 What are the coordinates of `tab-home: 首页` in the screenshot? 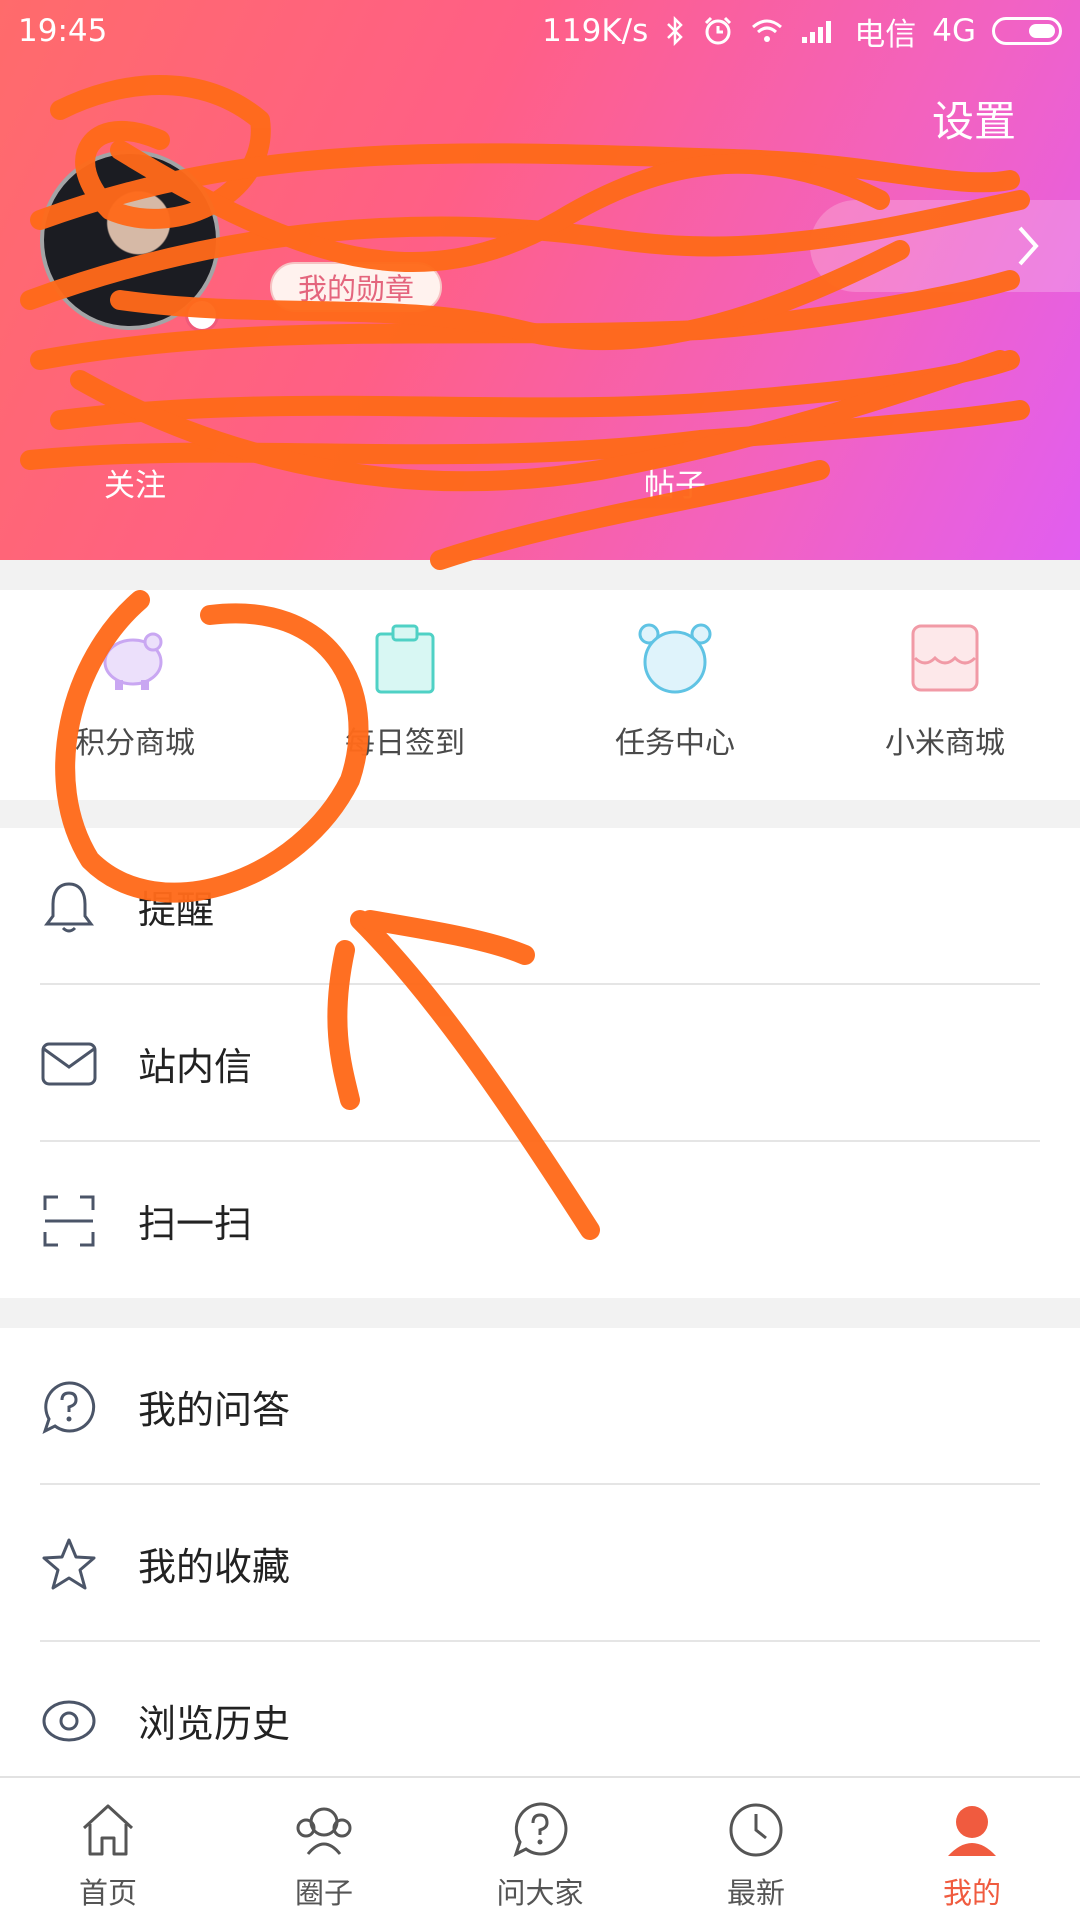 It's located at (108, 1849).